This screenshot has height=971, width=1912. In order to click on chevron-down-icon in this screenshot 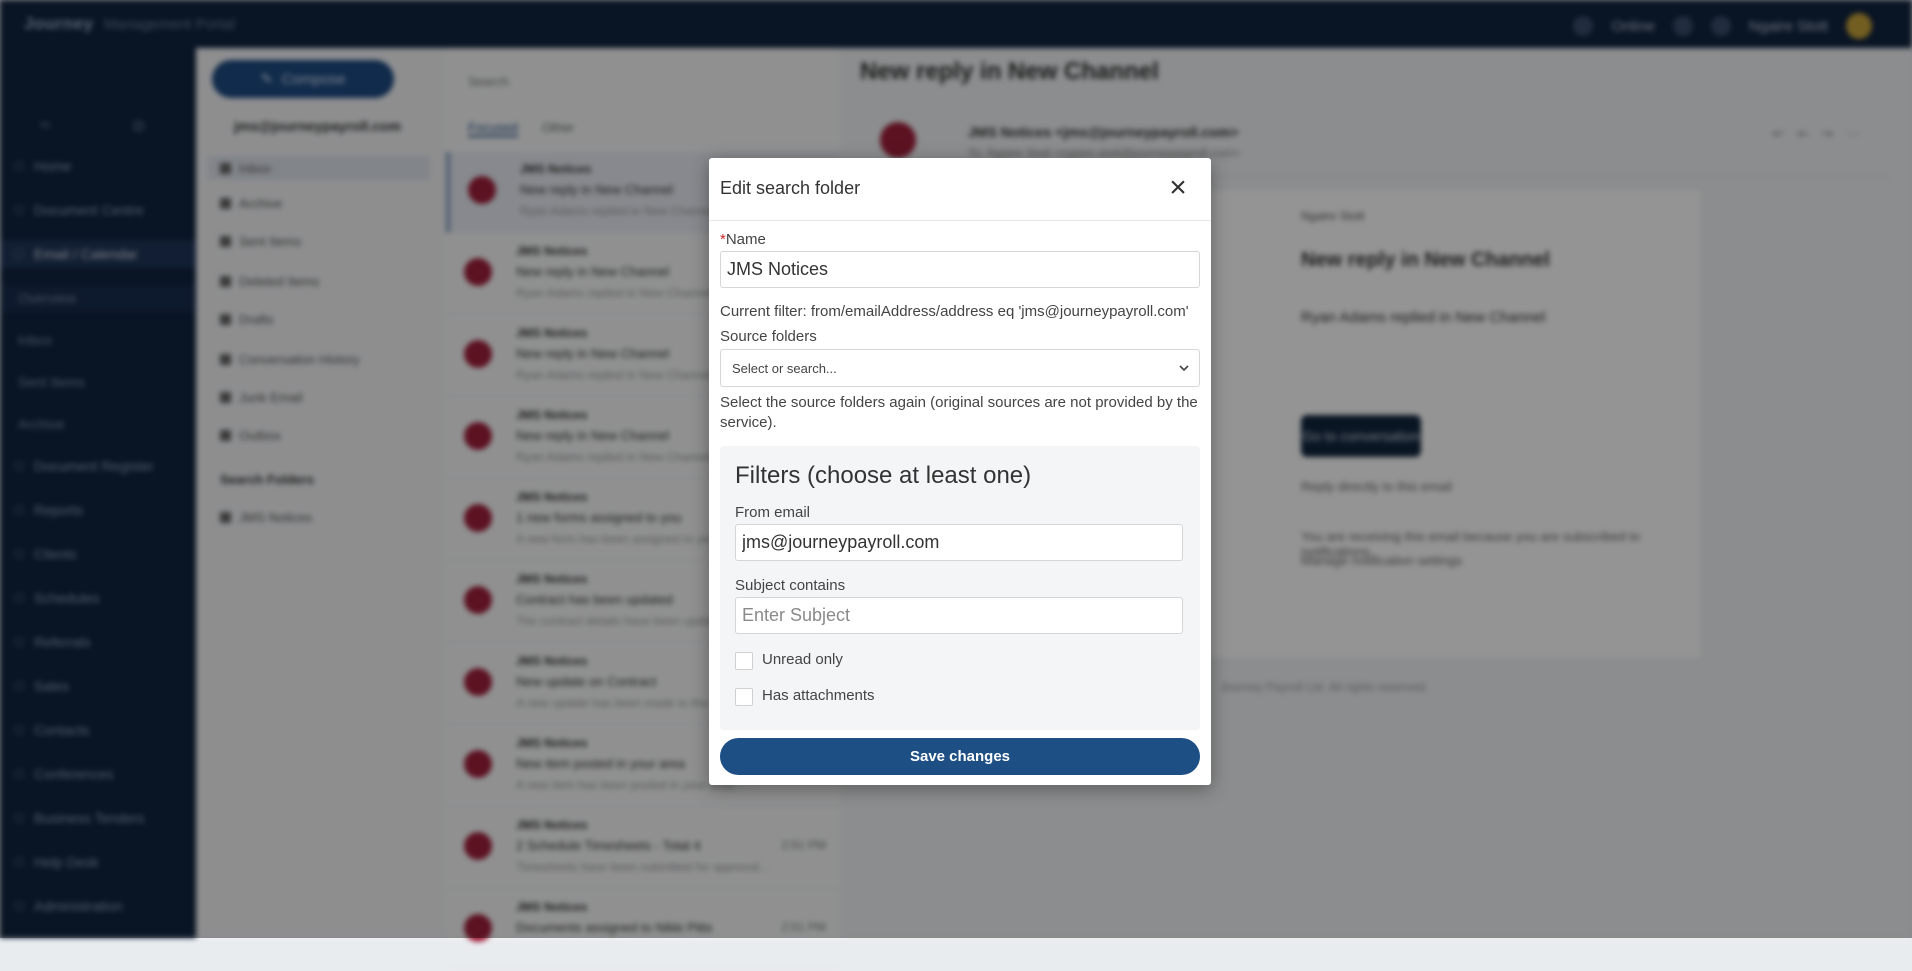, I will do `click(1184, 368)`.